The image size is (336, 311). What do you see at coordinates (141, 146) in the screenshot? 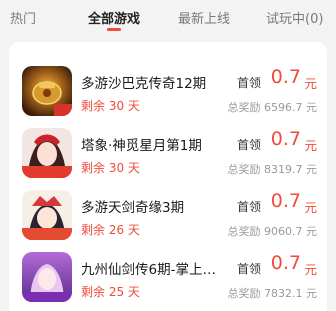
I see `game-name: 塔象·神觅星月第1期` at bounding box center [141, 146].